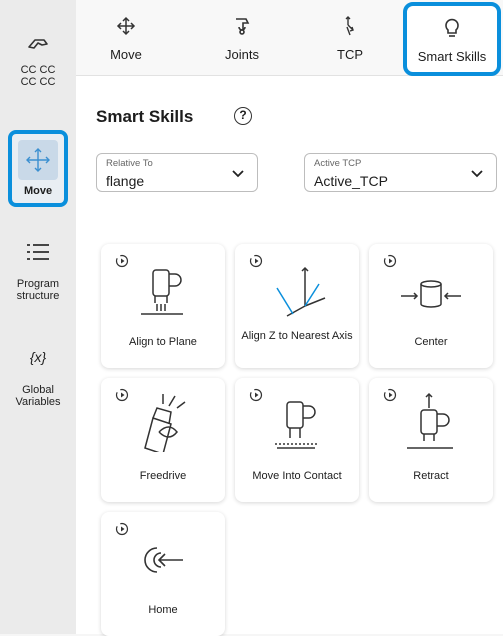  Describe the element at coordinates (165, 423) in the screenshot. I see `freedrive-icon` at that location.